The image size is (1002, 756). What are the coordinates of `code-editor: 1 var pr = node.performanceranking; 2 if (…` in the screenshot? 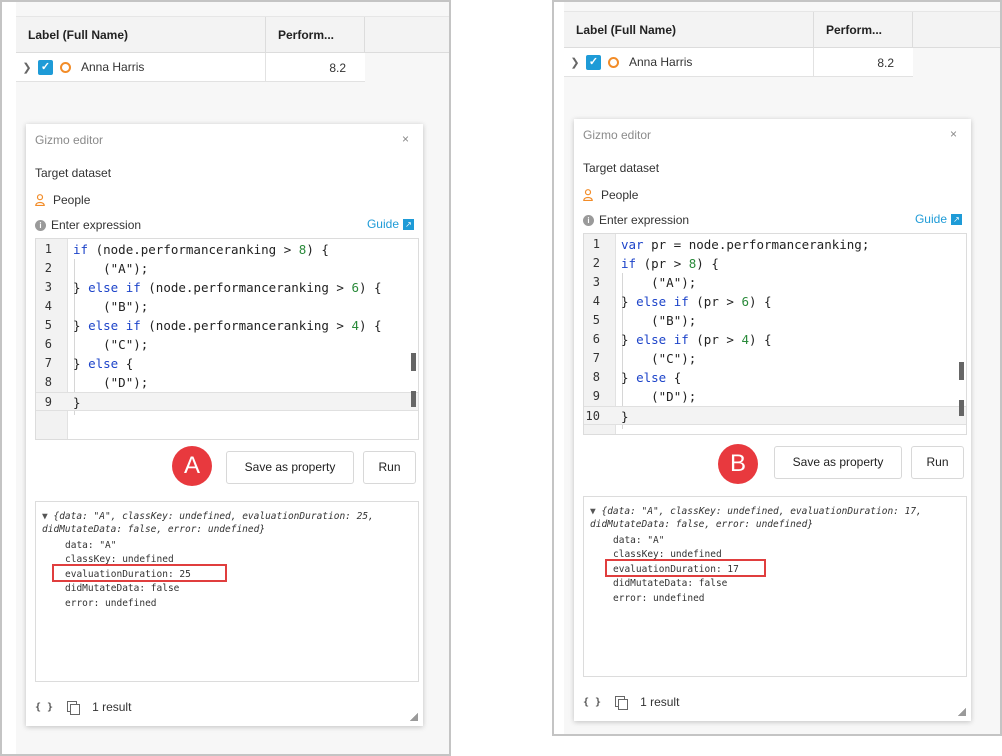 It's located at (775, 334).